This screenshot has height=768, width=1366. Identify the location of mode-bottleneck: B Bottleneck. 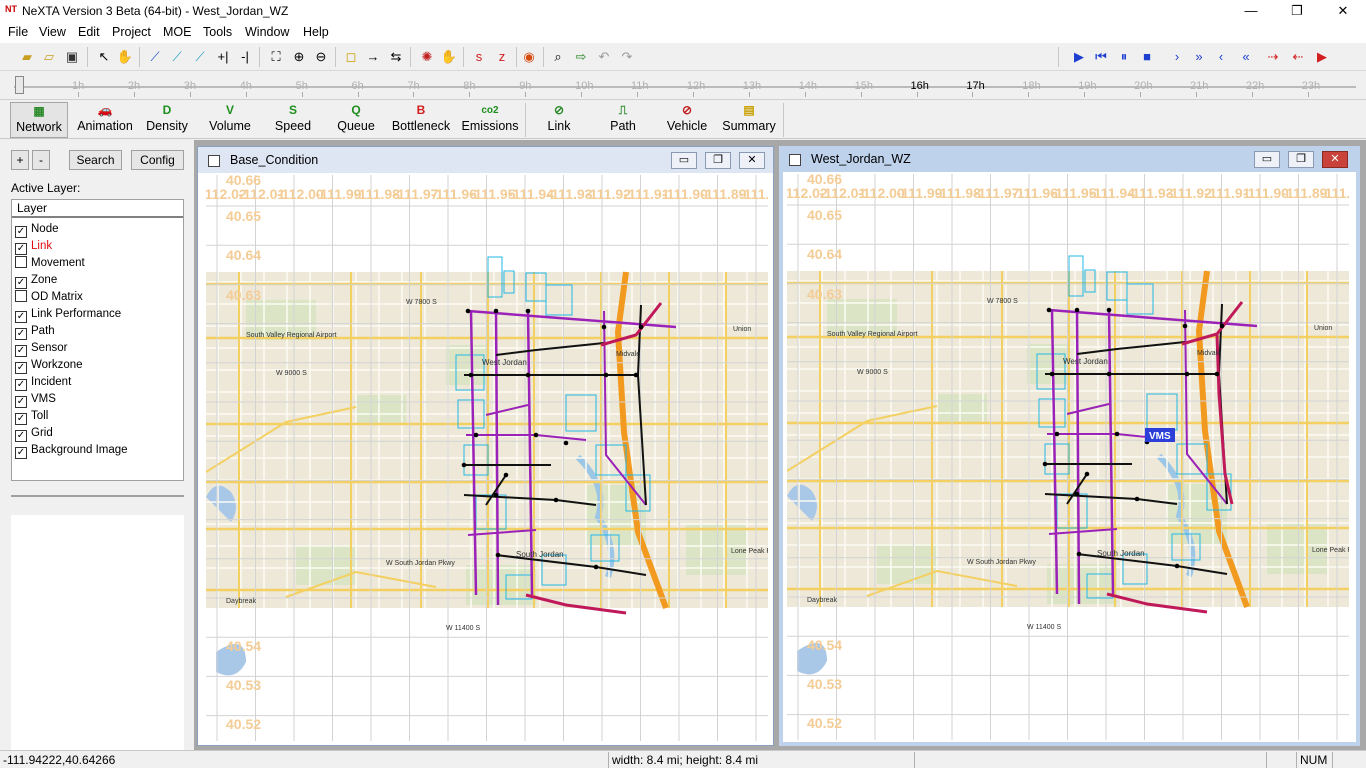
(421, 120).